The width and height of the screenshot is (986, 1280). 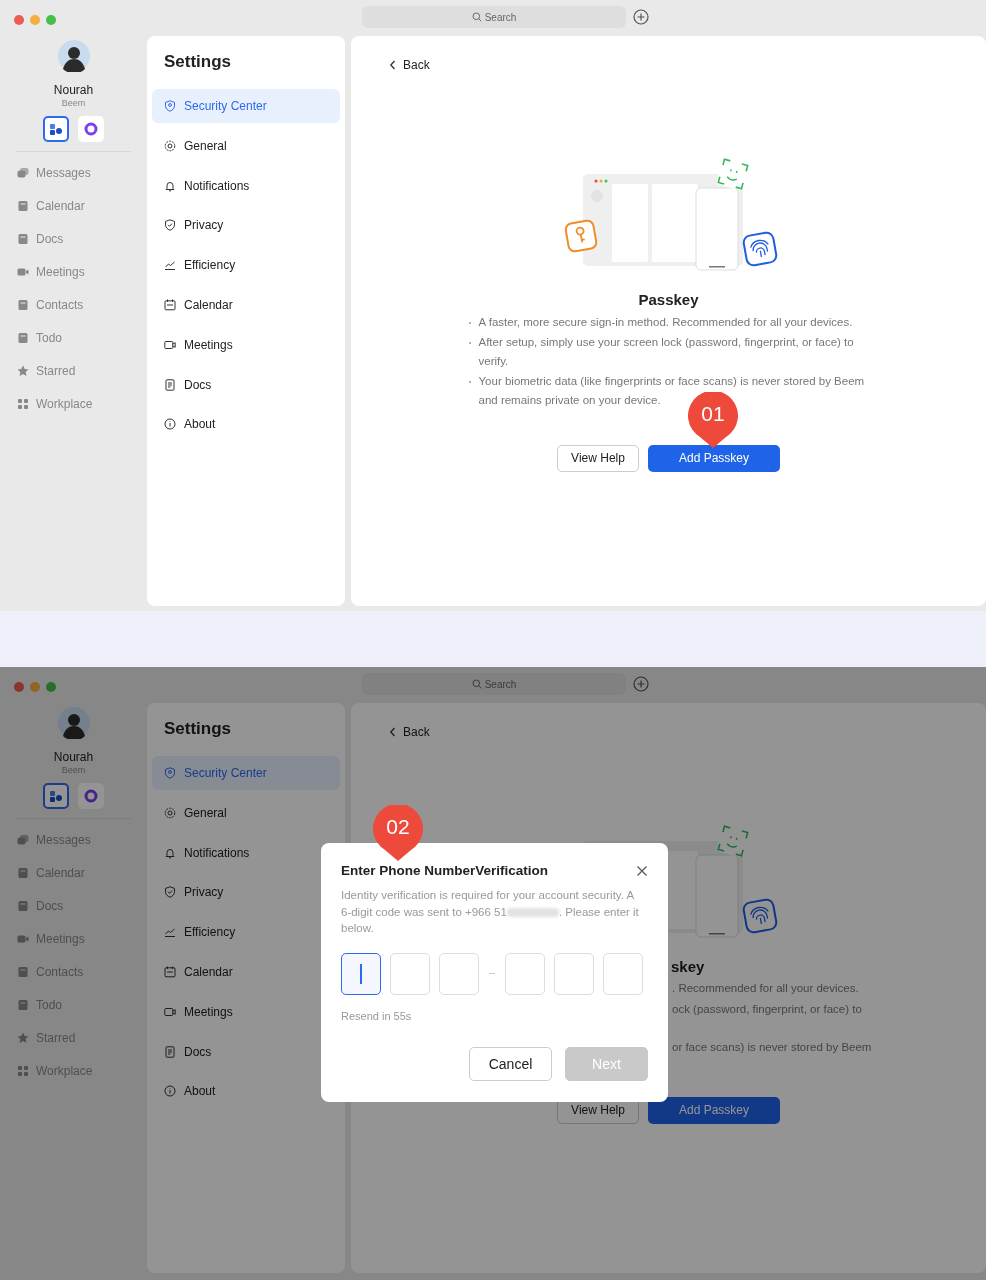 I want to click on close-icon, so click(x=642, y=870).